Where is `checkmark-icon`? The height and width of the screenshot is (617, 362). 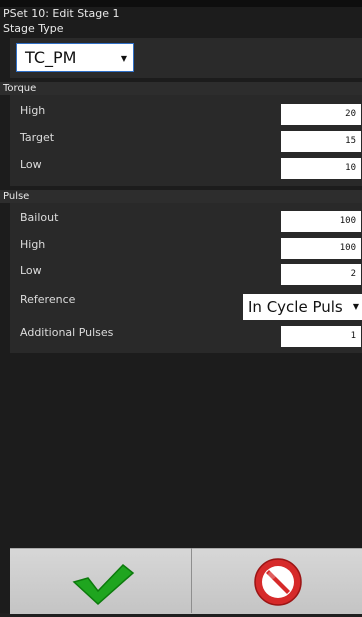
checkmark-icon is located at coordinates (103, 584).